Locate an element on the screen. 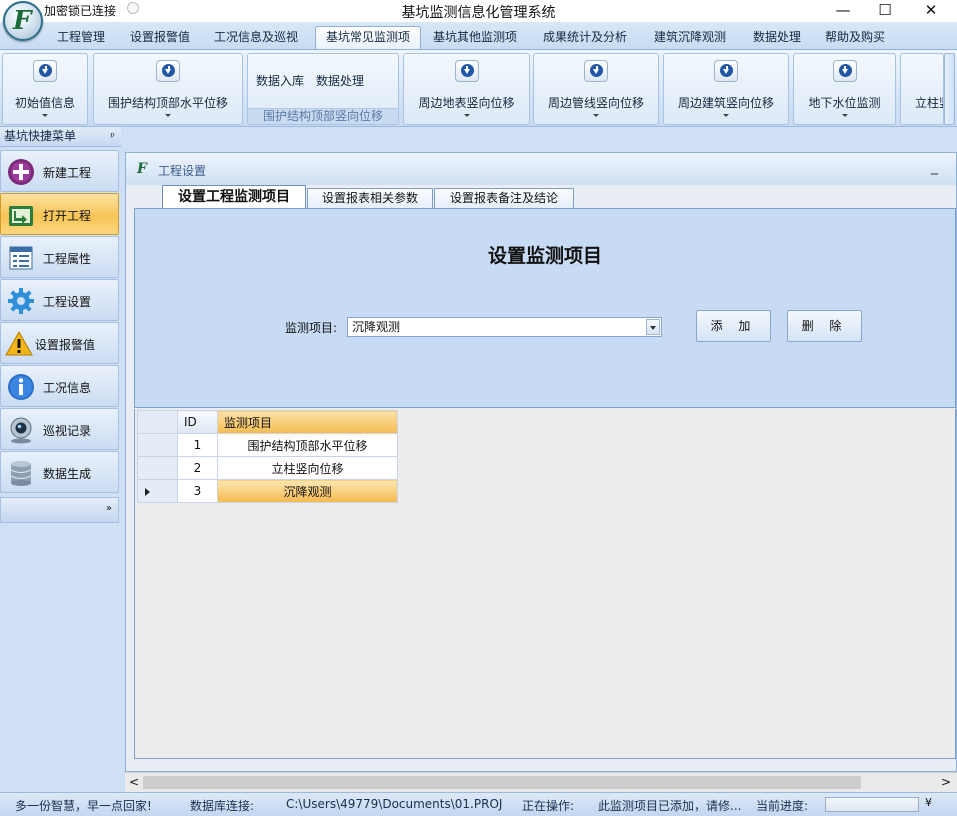  tab-report-params: 设置报表相关参数 is located at coordinates (370, 198).